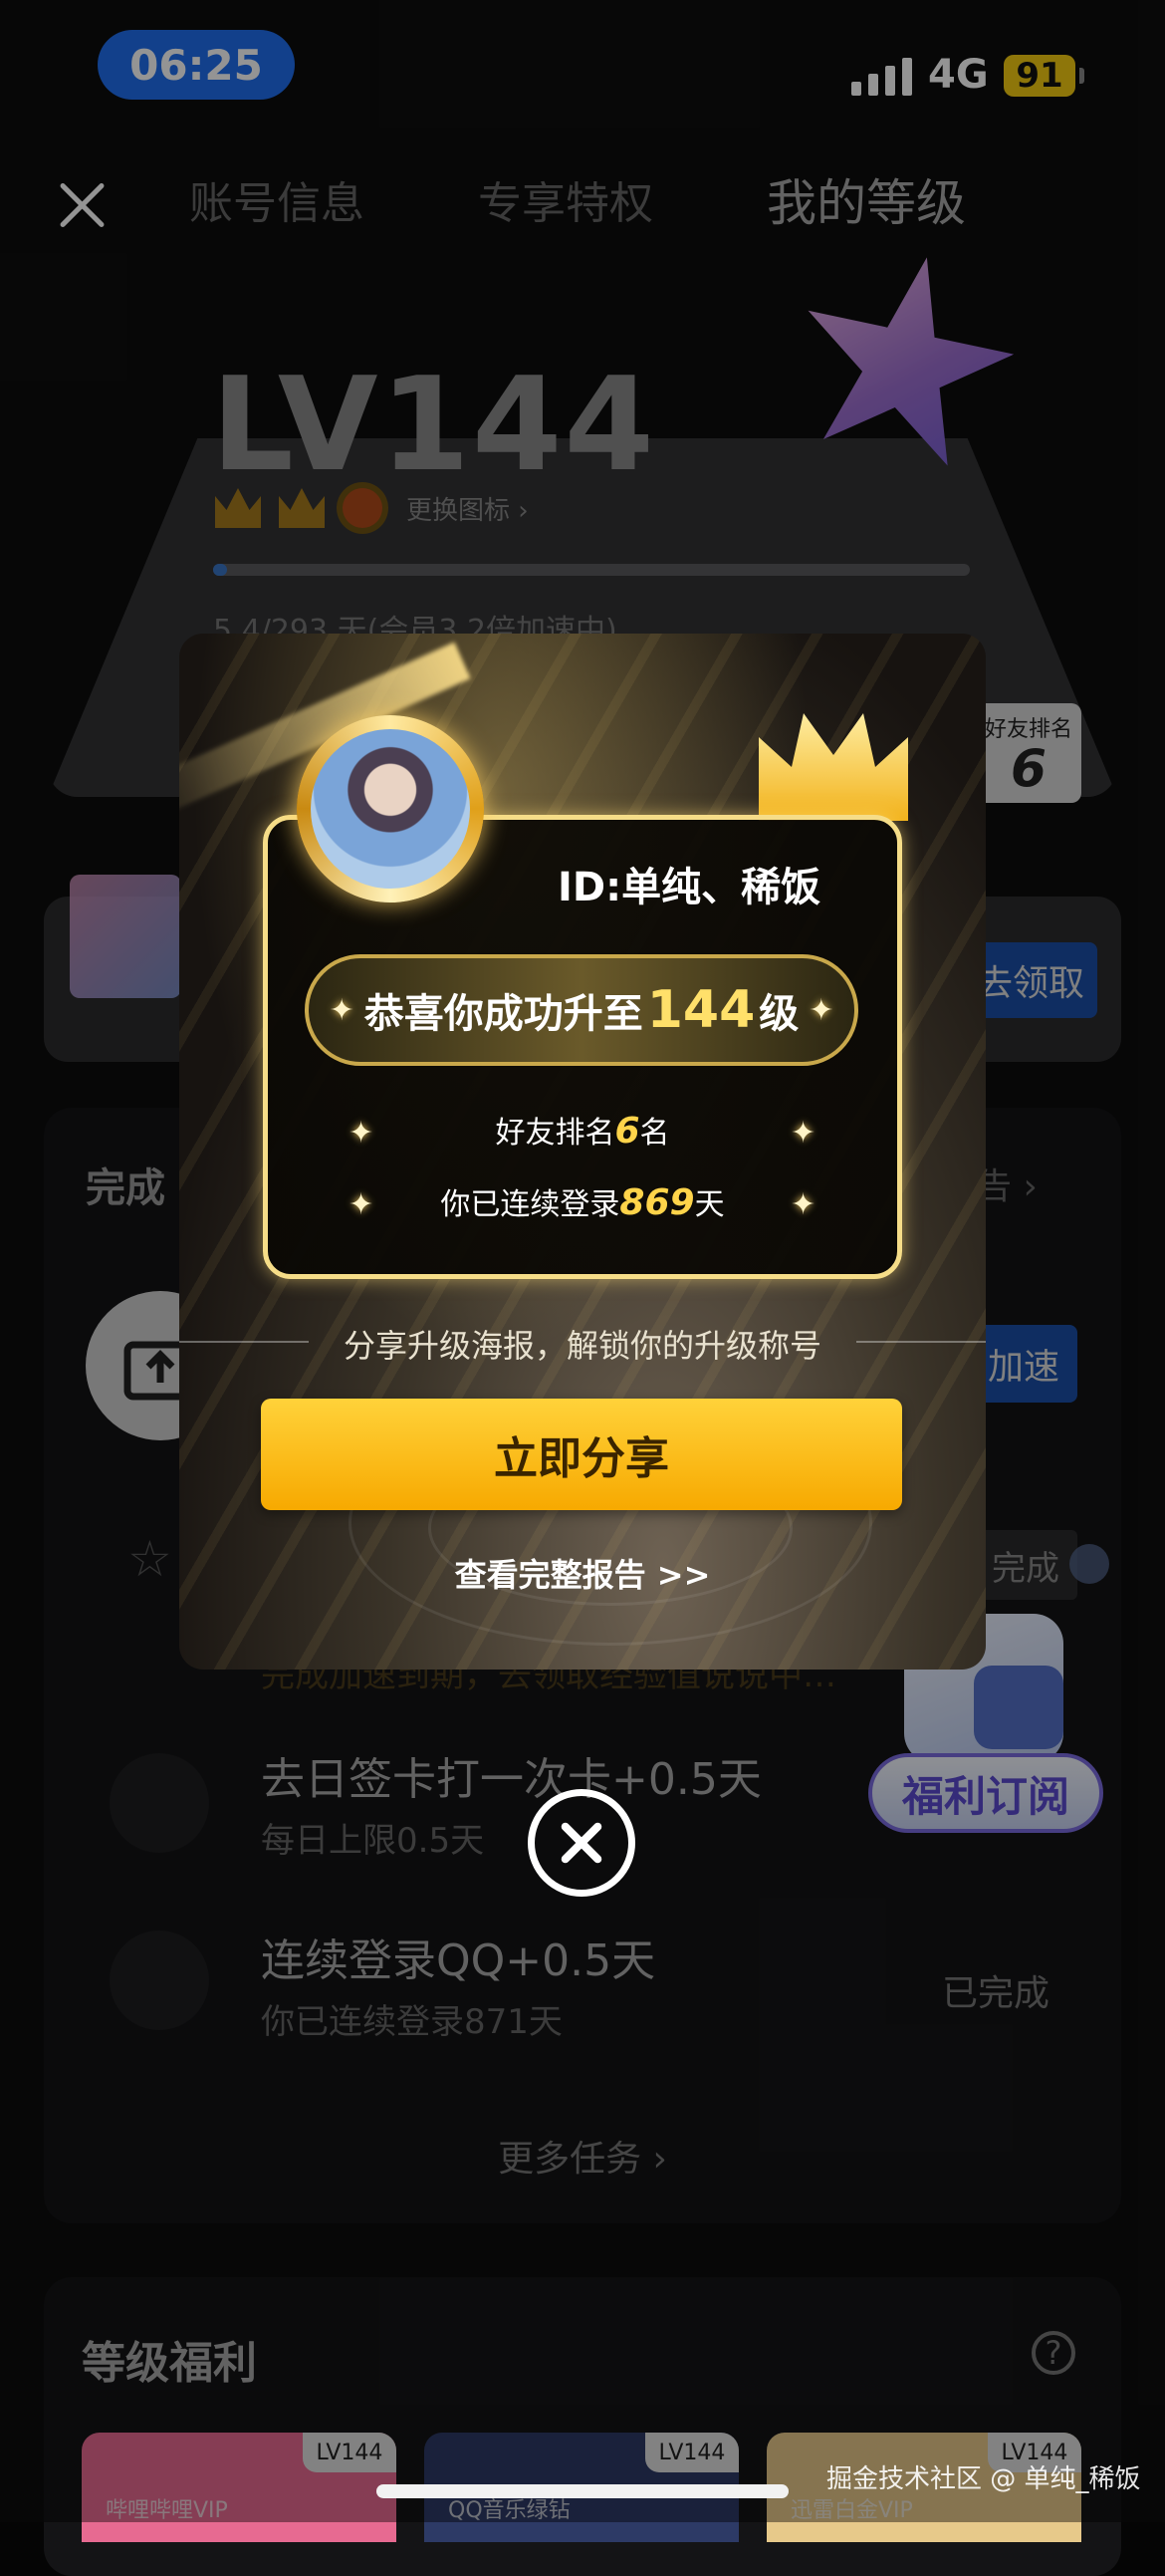 The height and width of the screenshot is (2576, 1165). What do you see at coordinates (701, 1010) in the screenshot?
I see `congrats-level: 144` at bounding box center [701, 1010].